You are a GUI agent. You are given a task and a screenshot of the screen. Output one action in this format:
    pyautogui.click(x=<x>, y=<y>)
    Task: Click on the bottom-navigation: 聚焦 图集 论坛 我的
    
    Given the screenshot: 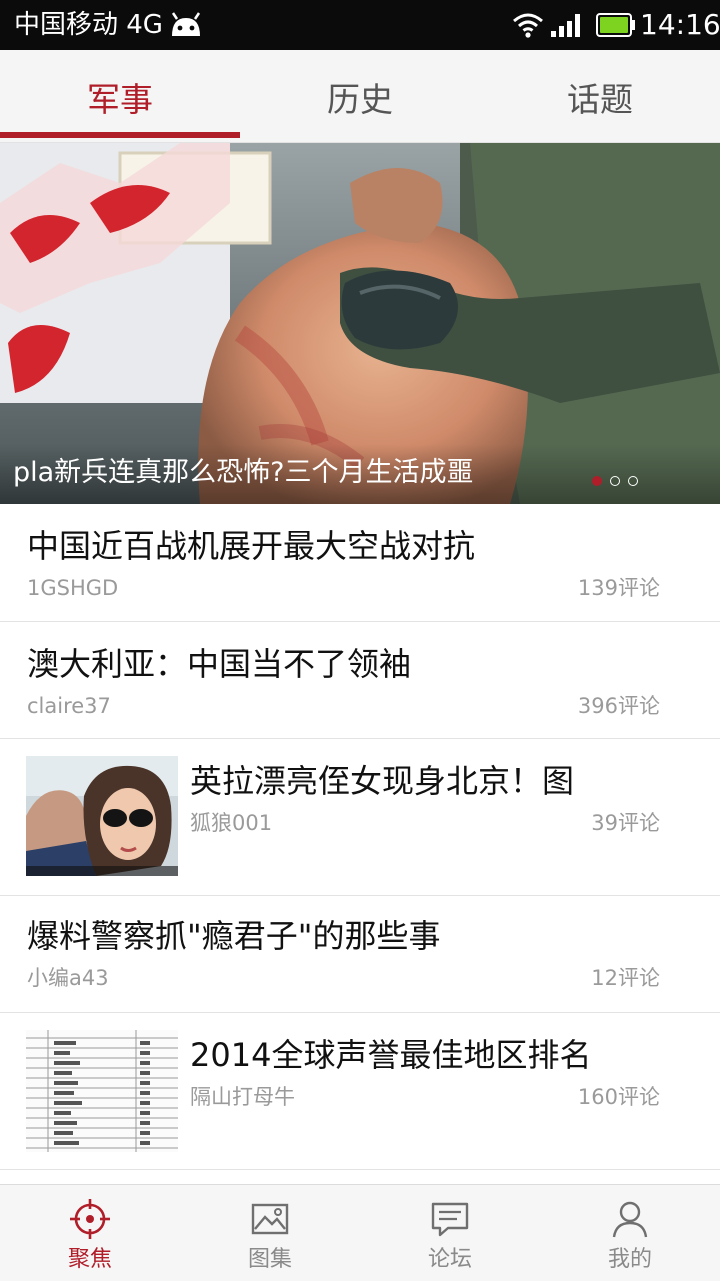 What is the action you would take?
    pyautogui.click(x=360, y=1232)
    